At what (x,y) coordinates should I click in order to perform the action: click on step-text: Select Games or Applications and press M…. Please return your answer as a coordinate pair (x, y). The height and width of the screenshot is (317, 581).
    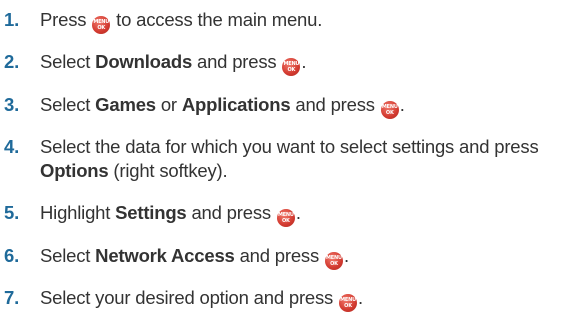
    Looking at the image, I should click on (222, 106).